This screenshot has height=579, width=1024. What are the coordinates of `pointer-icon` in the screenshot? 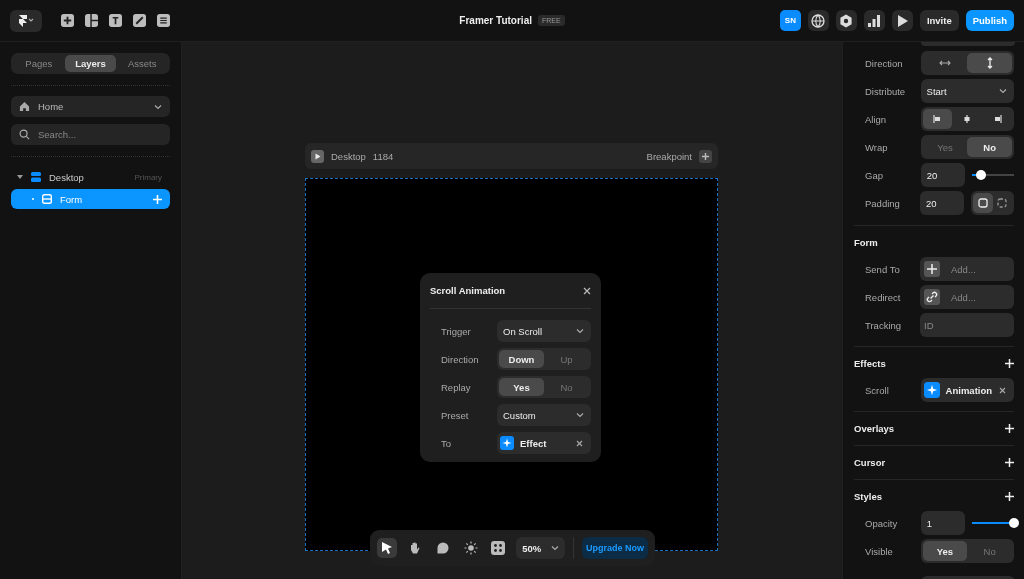 It's located at (386, 548).